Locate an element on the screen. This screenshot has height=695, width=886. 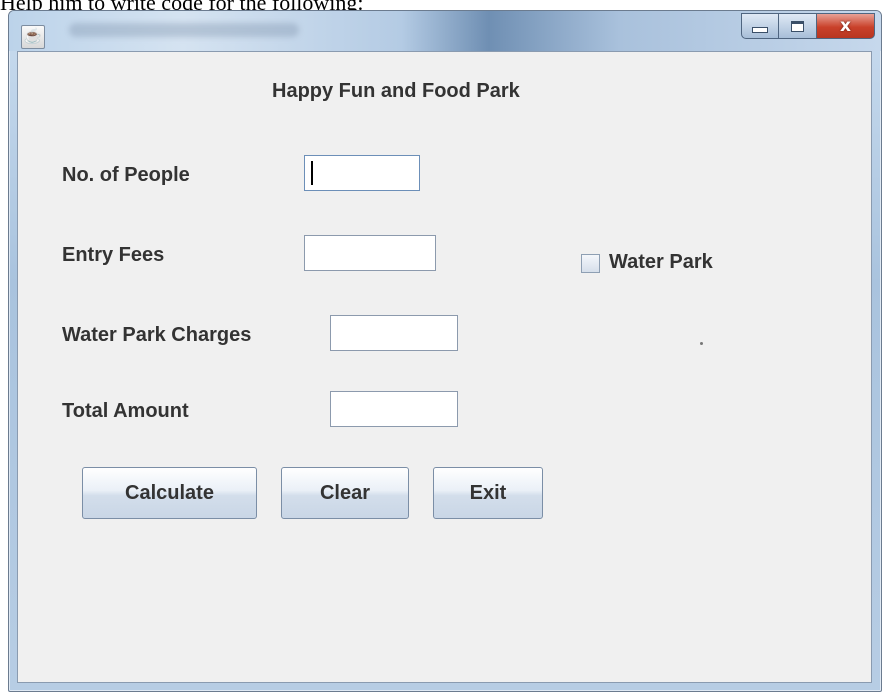
water-park-charges-input is located at coordinates (394, 333).